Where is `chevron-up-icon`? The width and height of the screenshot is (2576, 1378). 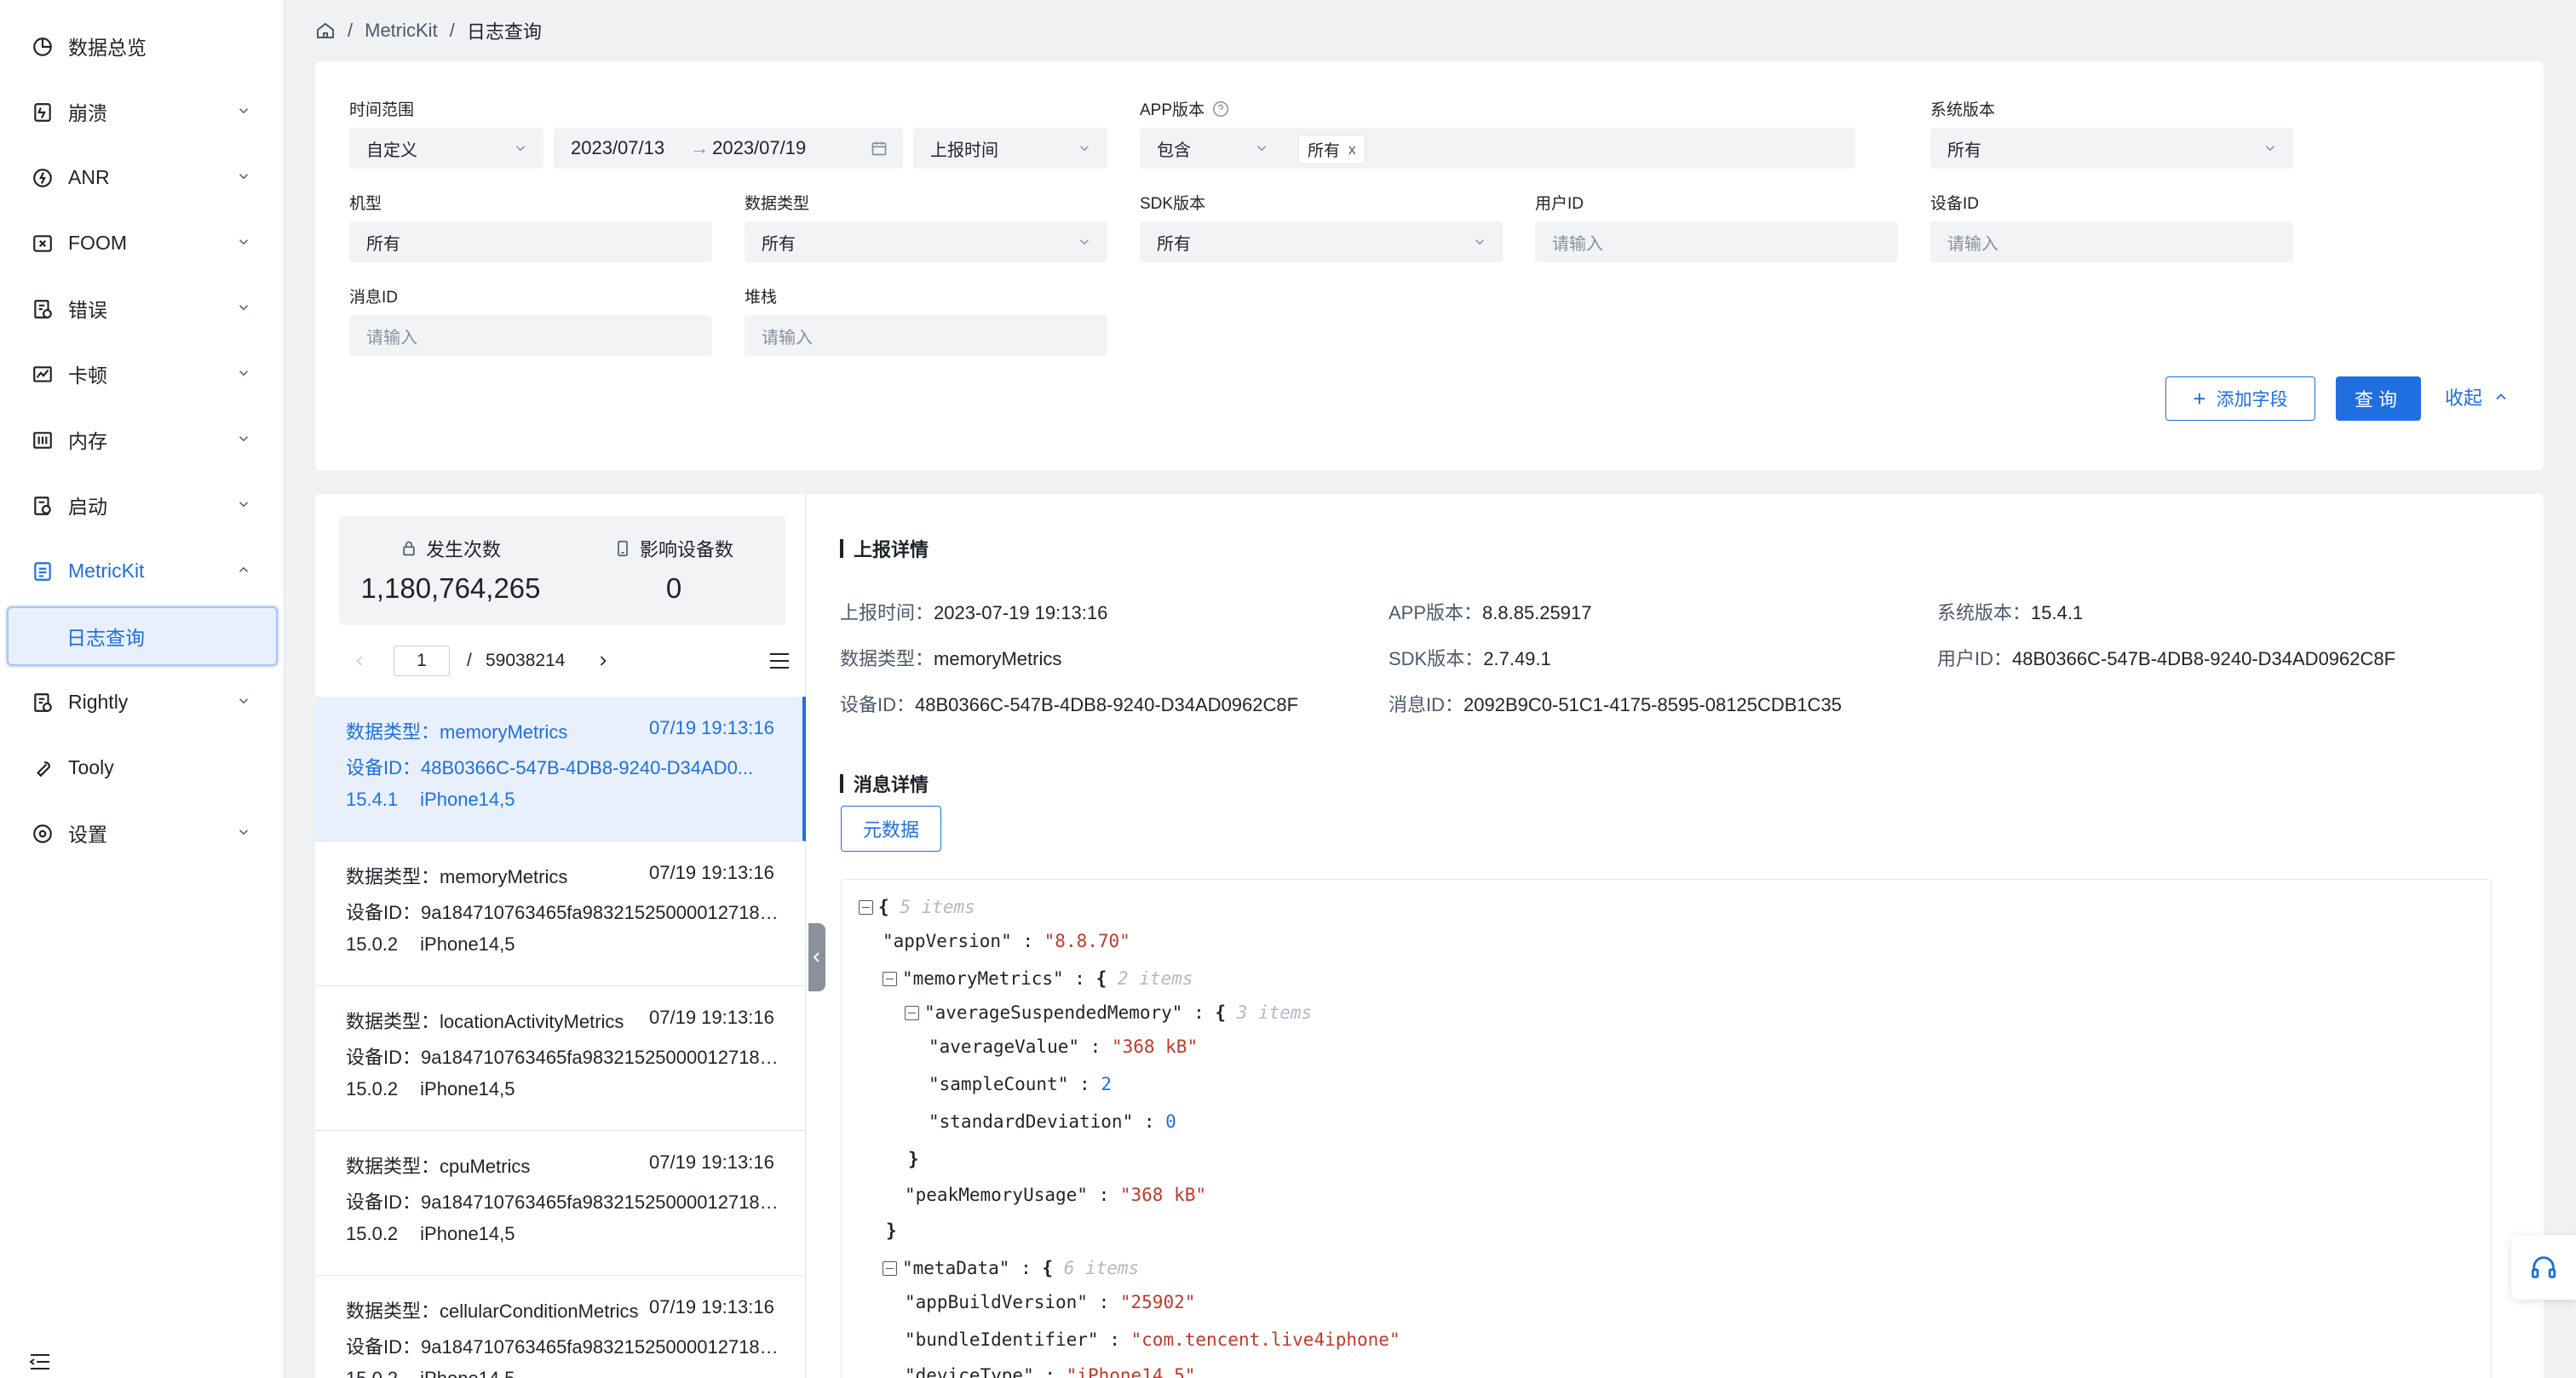 chevron-up-icon is located at coordinates (244, 570).